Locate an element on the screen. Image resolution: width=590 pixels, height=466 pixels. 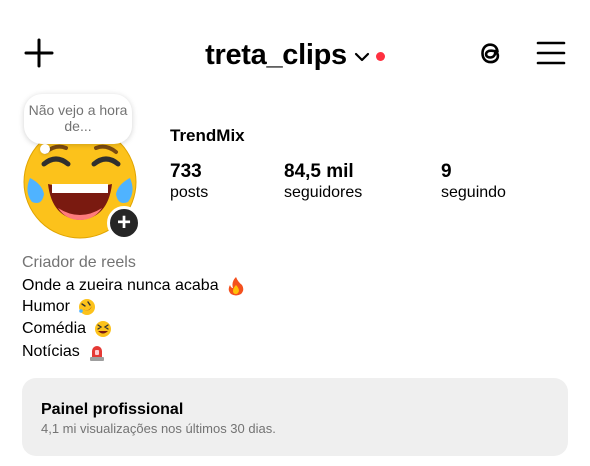
grinning-squint-icon is located at coordinates (103, 329).